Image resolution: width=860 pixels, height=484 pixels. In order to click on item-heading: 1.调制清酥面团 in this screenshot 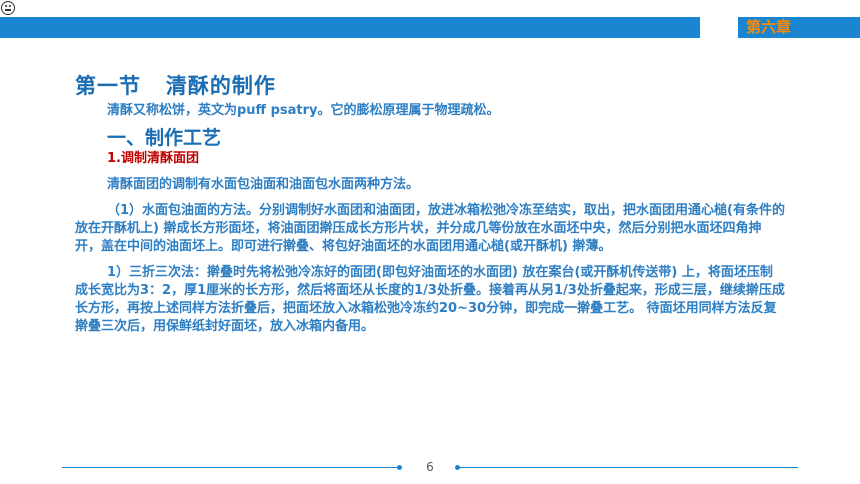, I will do `click(153, 158)`.